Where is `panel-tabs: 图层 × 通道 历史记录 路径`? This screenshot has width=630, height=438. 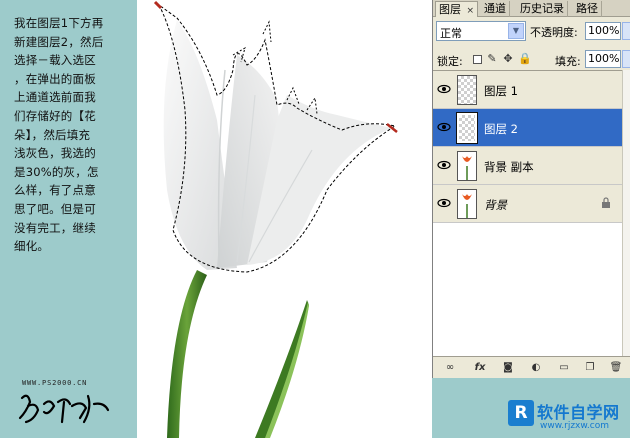
panel-tabs: 图层 × 通道 历史记录 路径 is located at coordinates (531, 8).